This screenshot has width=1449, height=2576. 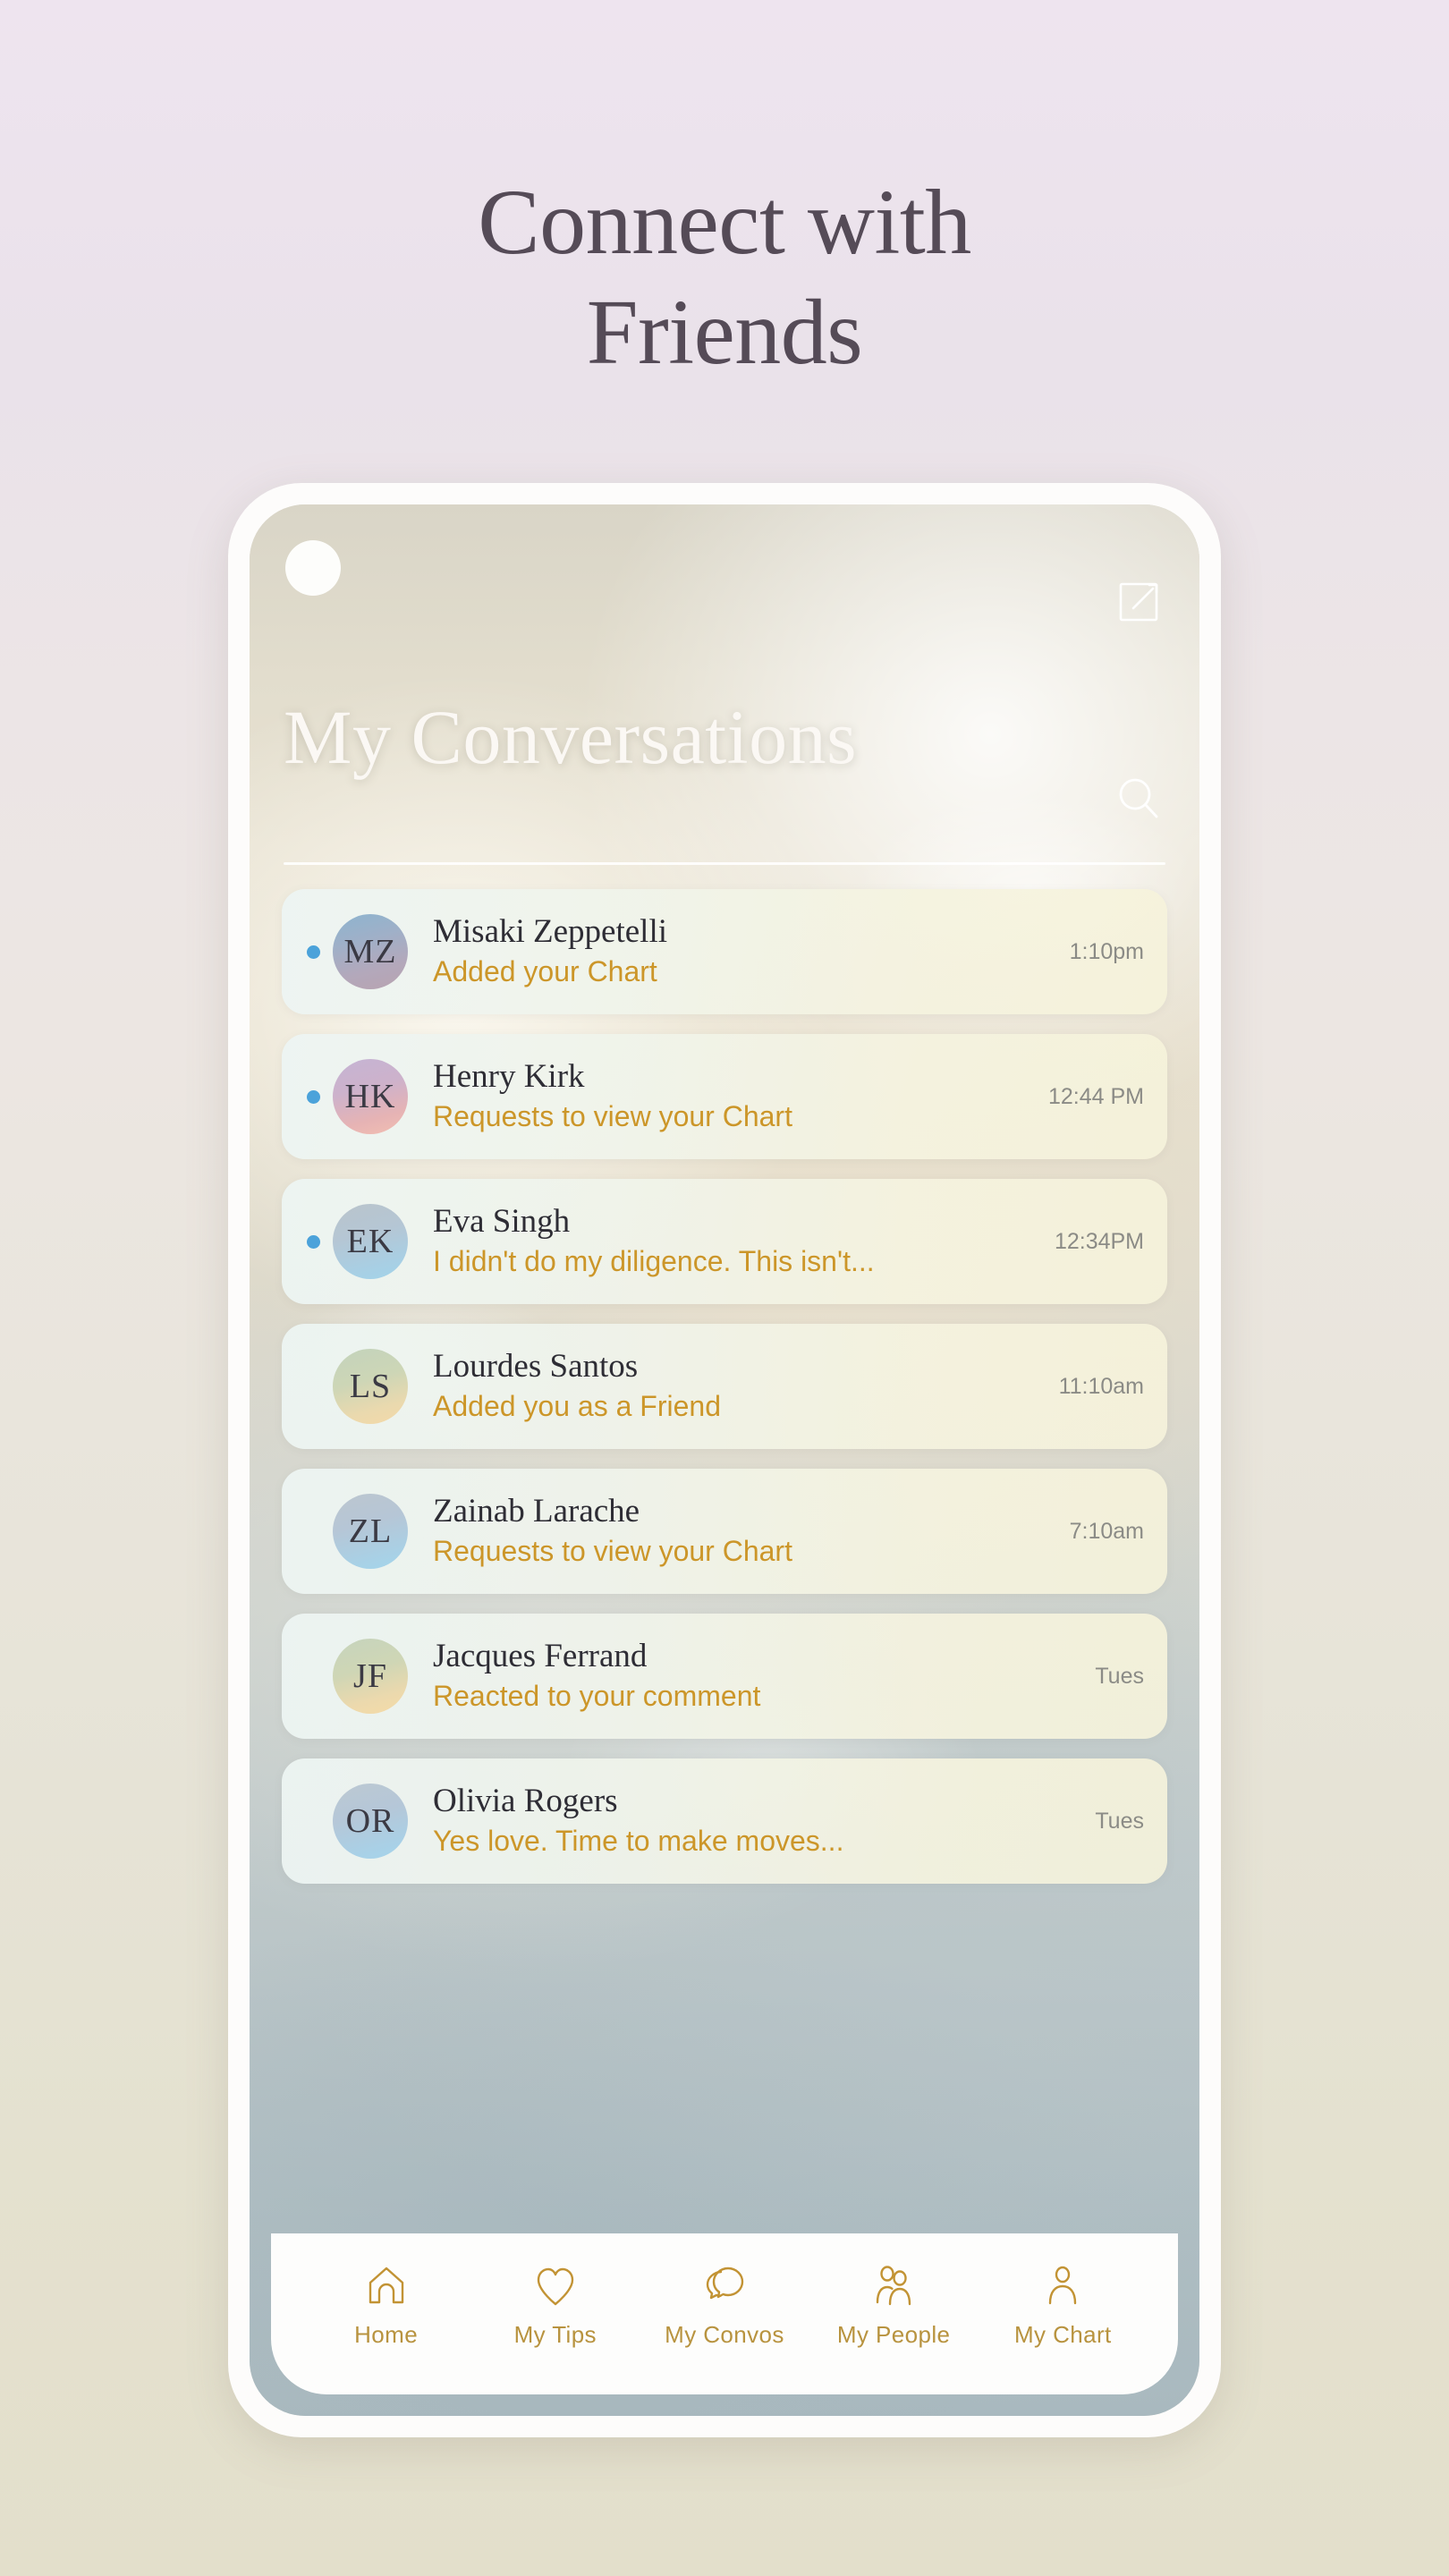 What do you see at coordinates (540, 1655) in the screenshot?
I see `contact-name: Jacques Ferrand` at bounding box center [540, 1655].